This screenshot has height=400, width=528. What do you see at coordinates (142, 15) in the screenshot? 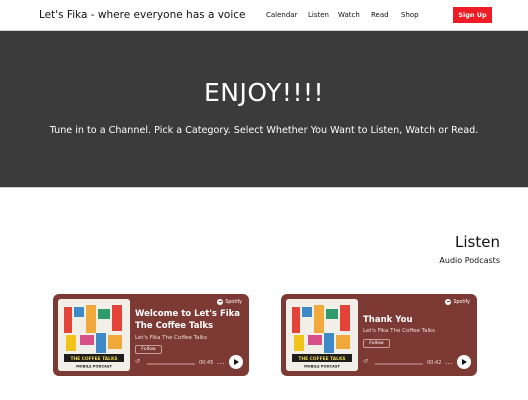
I see `site-title: Let's Fika - where everyone has a voice` at bounding box center [142, 15].